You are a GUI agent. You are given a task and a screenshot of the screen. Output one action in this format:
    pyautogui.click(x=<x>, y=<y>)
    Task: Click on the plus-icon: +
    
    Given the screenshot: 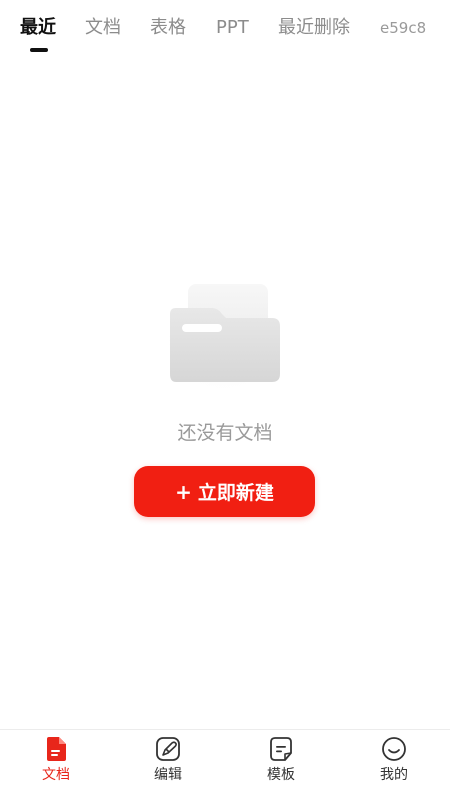 What is the action you would take?
    pyautogui.click(x=183, y=491)
    